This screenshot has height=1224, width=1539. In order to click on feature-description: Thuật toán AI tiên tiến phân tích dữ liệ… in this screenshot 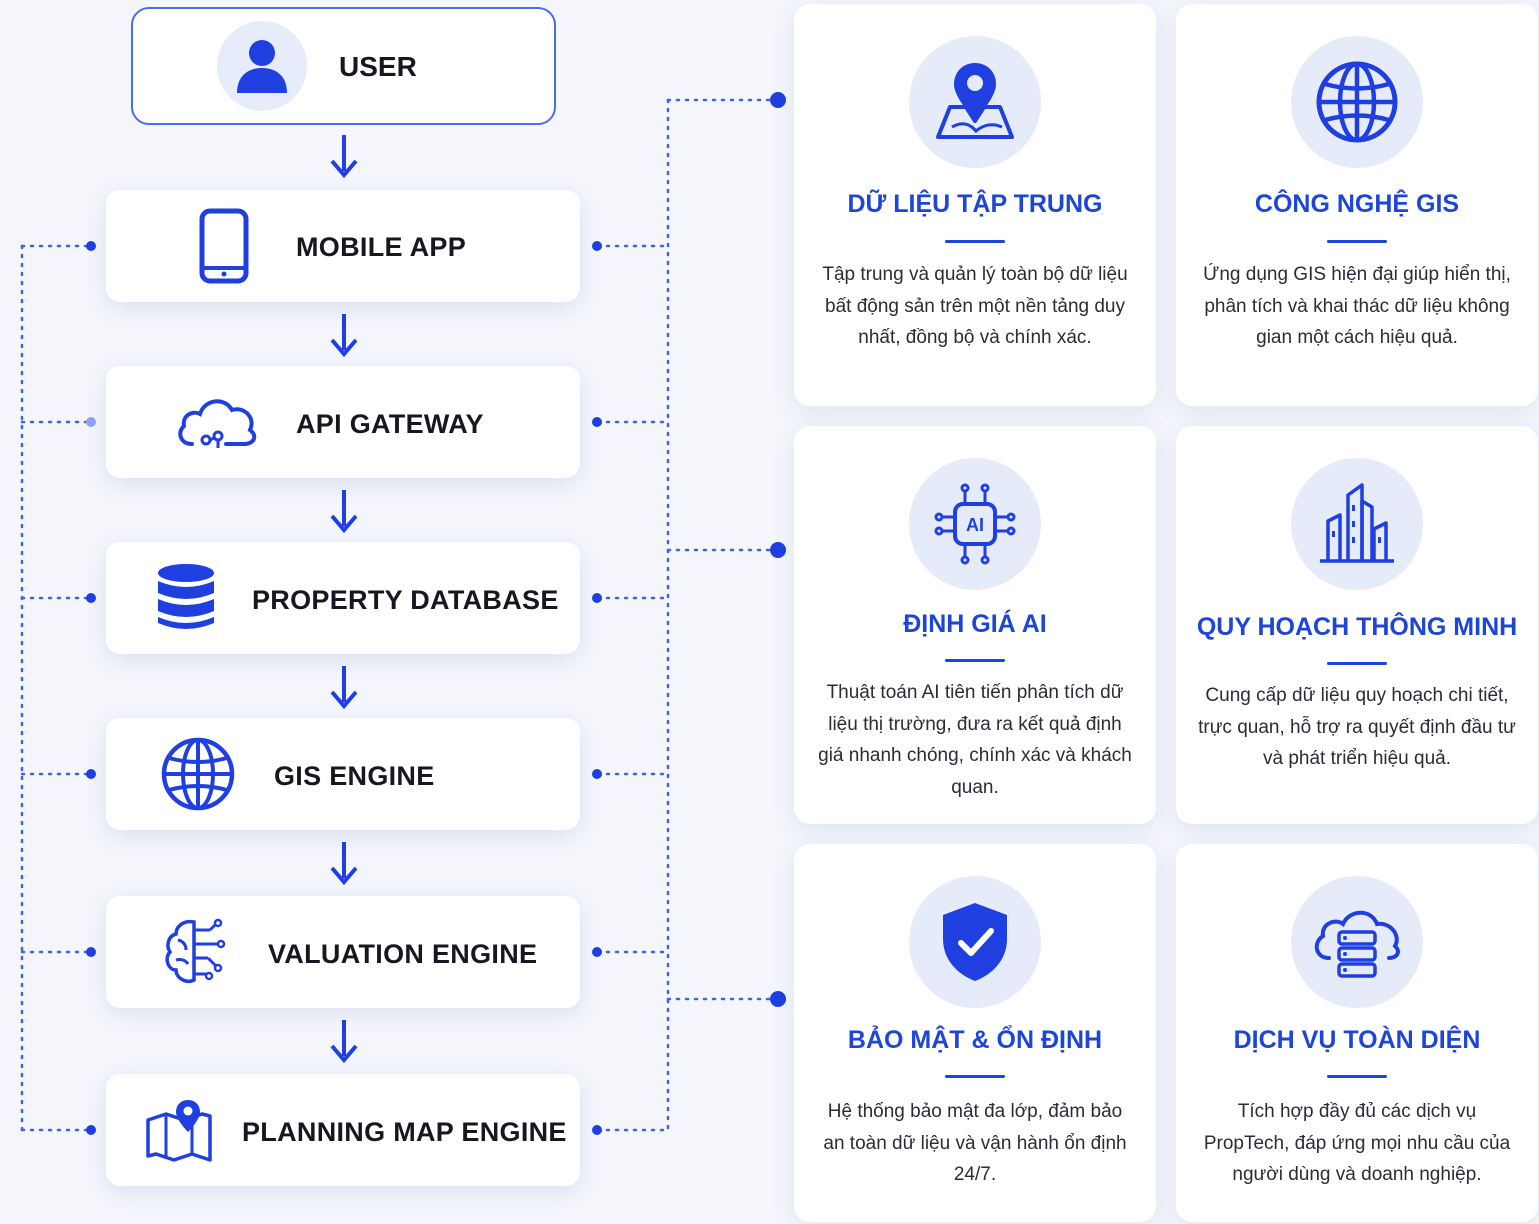, I will do `click(975, 740)`.